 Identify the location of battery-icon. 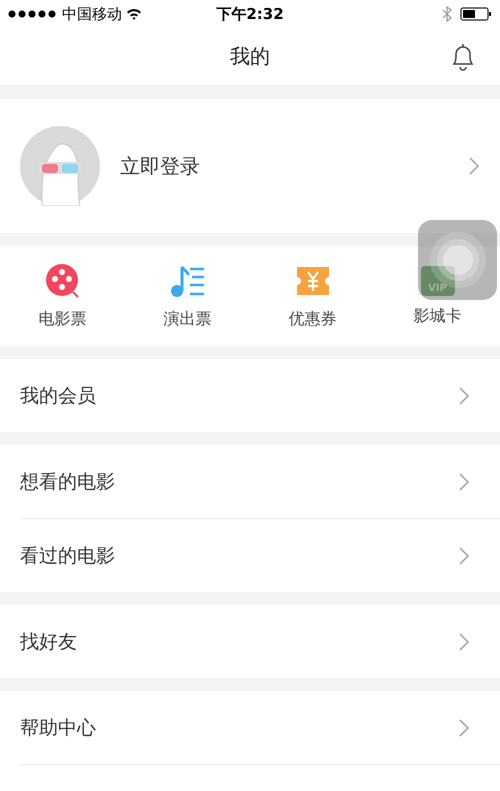
(476, 14).